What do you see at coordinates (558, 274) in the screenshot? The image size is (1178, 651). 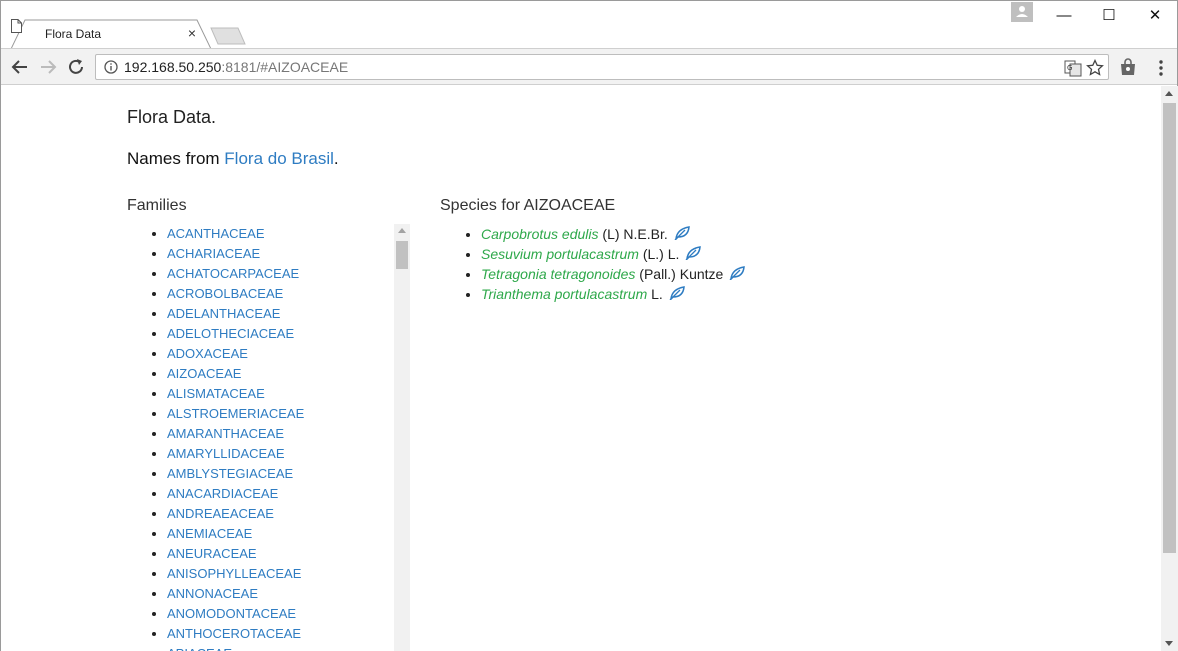 I see `species-link: Tetragonia tetragonoides` at bounding box center [558, 274].